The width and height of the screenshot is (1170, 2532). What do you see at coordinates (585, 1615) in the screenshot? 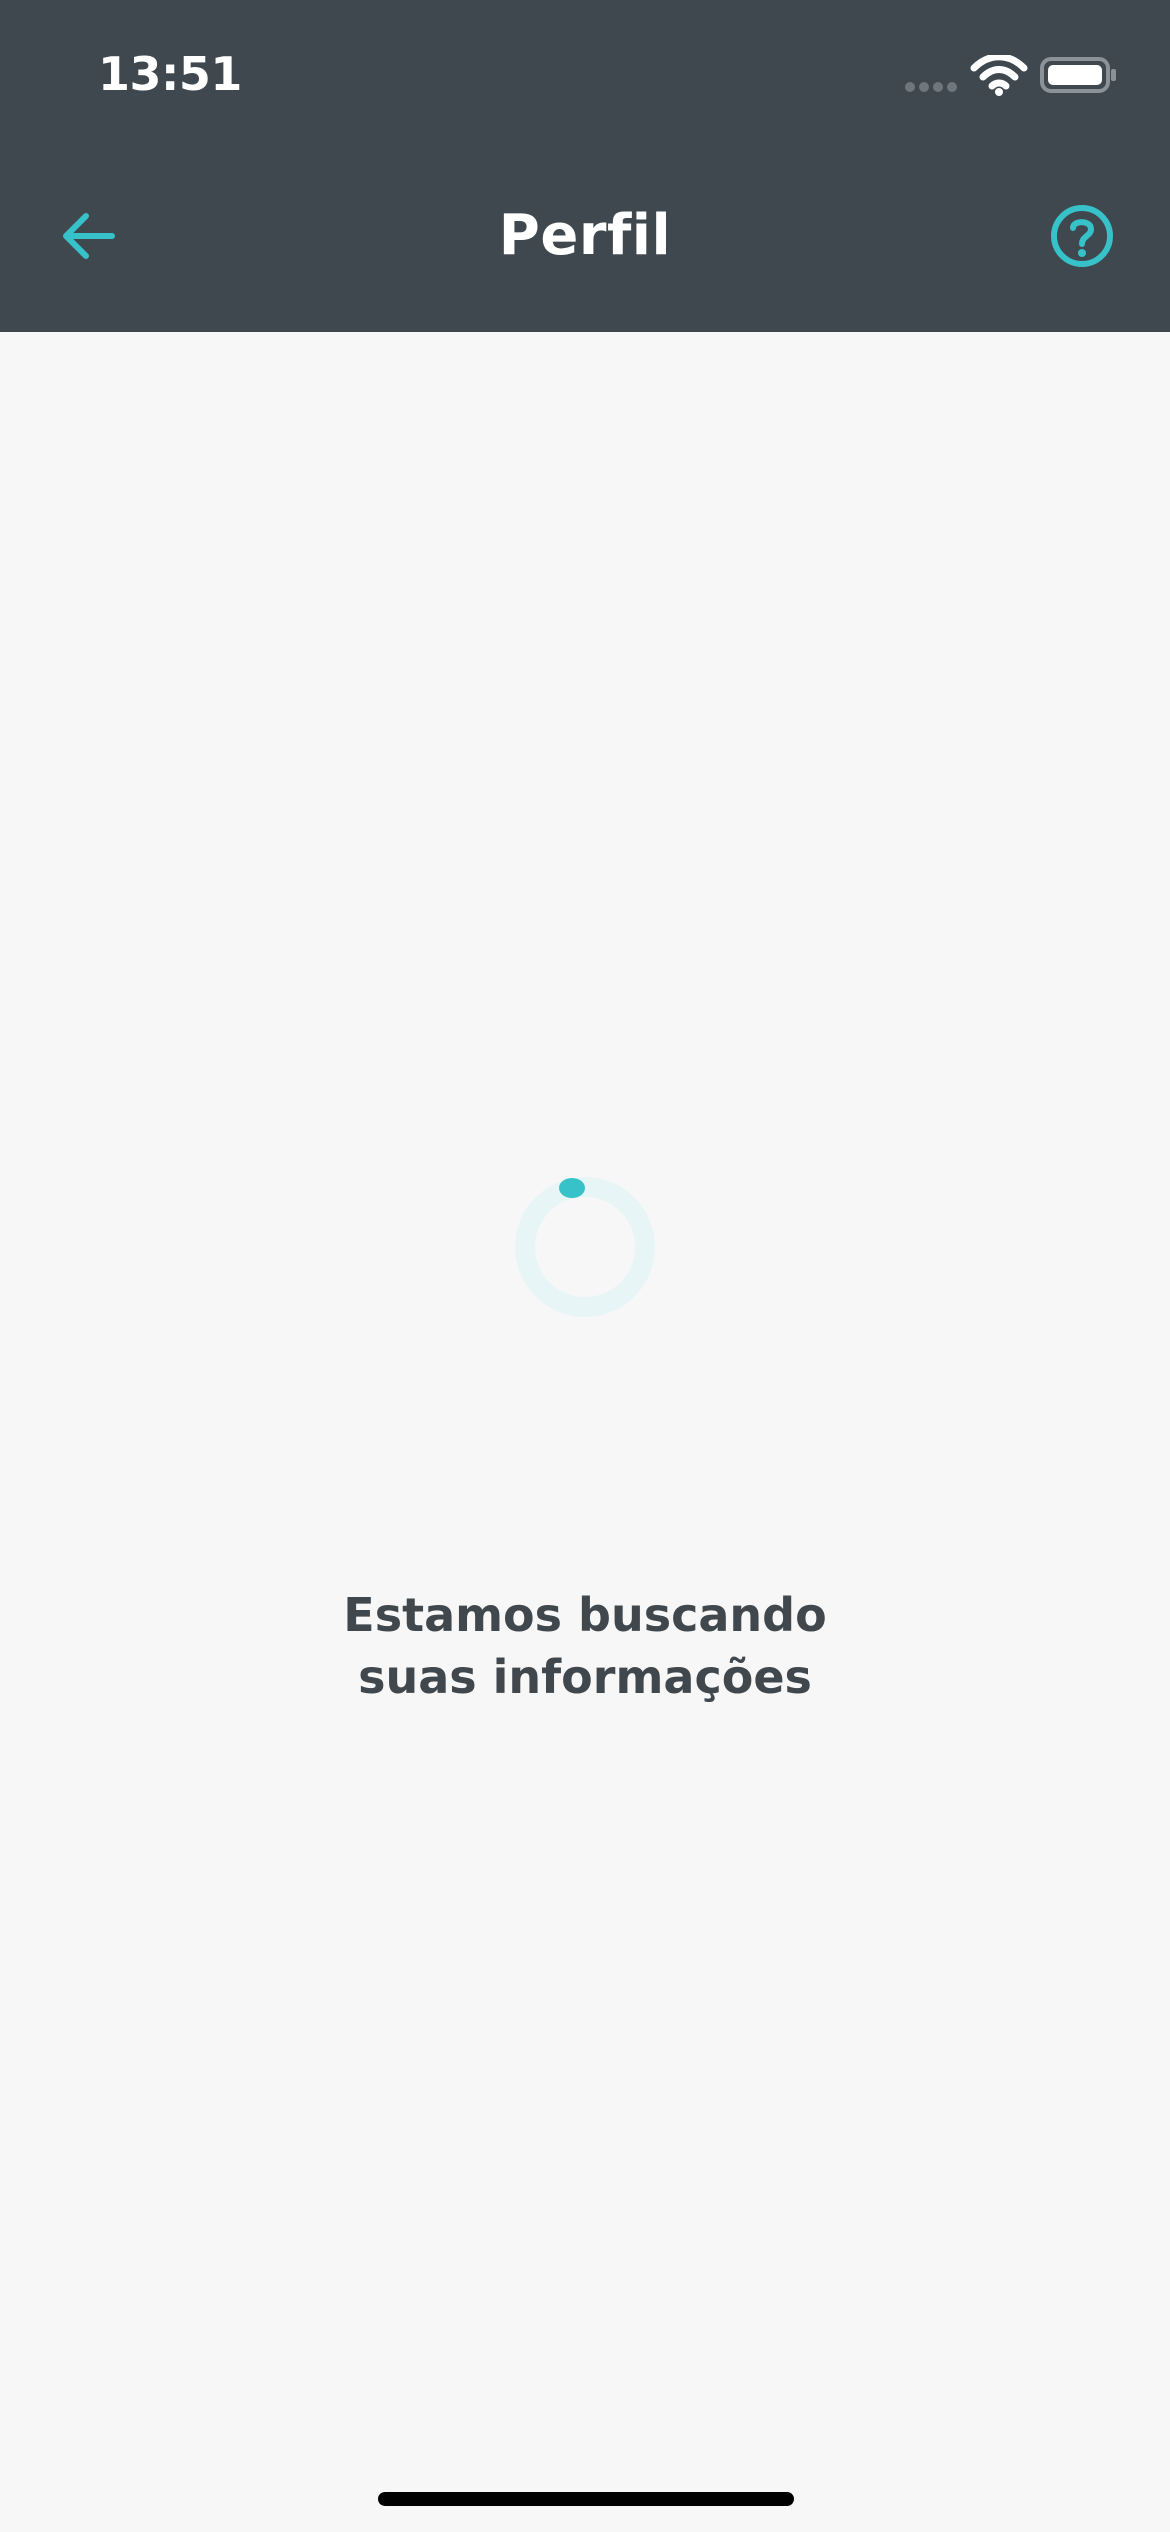
I see `loading-message-line-1: Estamos buscando` at bounding box center [585, 1615].